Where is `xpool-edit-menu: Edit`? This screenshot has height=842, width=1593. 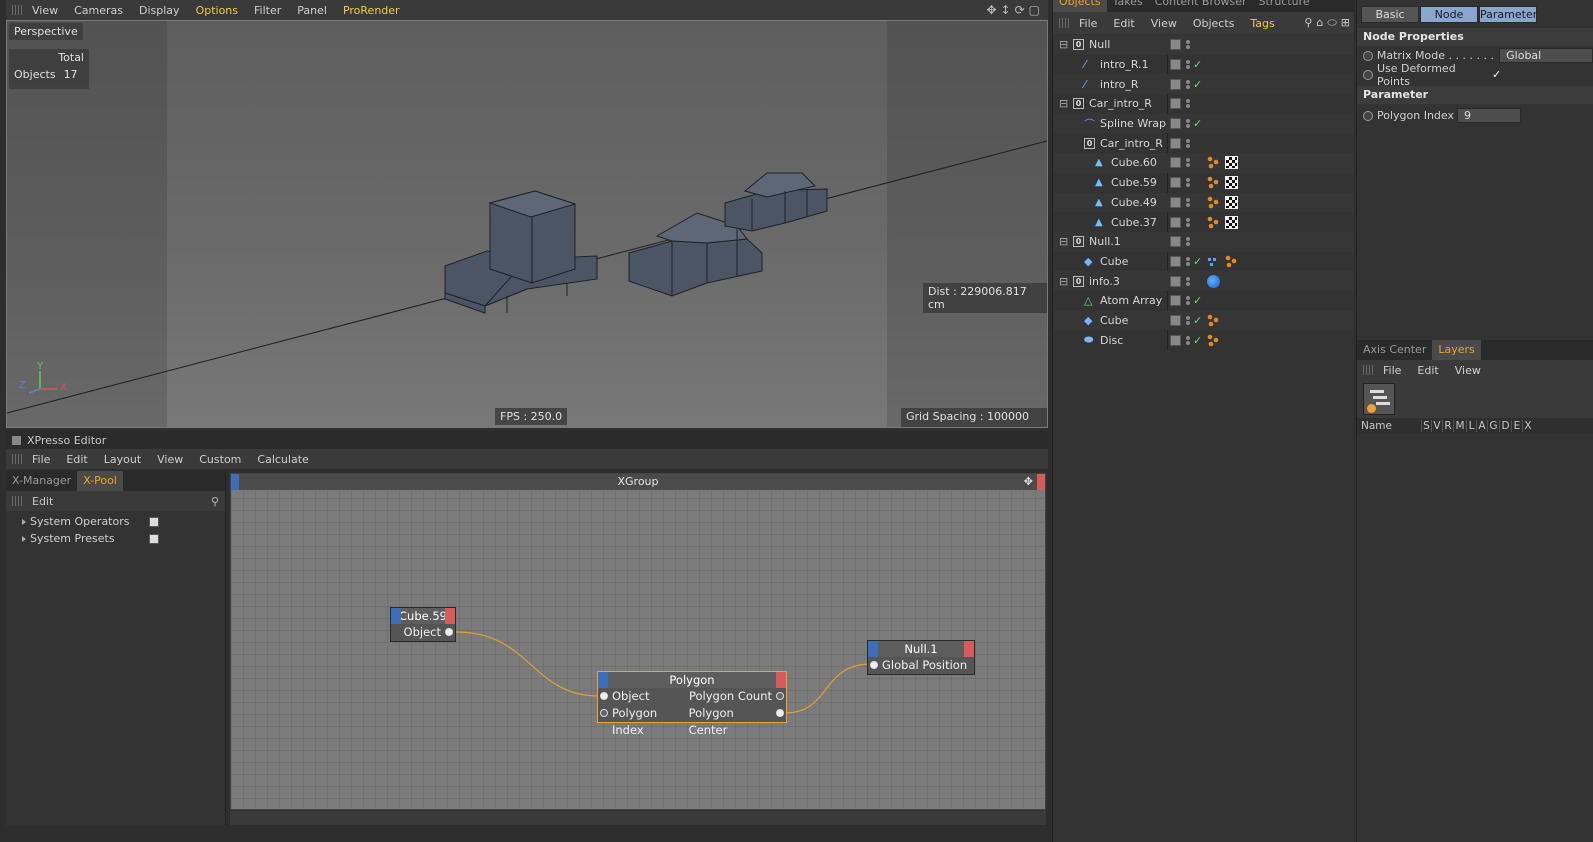
xpool-edit-menu: Edit is located at coordinates (42, 501).